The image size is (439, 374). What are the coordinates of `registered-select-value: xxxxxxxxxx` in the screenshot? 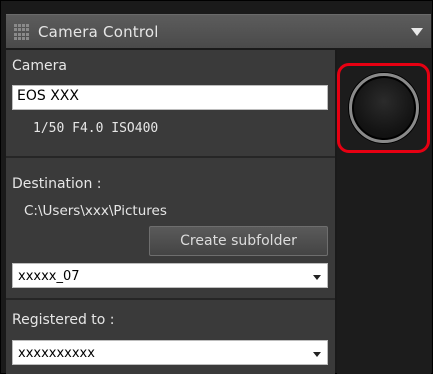 It's located at (56, 353).